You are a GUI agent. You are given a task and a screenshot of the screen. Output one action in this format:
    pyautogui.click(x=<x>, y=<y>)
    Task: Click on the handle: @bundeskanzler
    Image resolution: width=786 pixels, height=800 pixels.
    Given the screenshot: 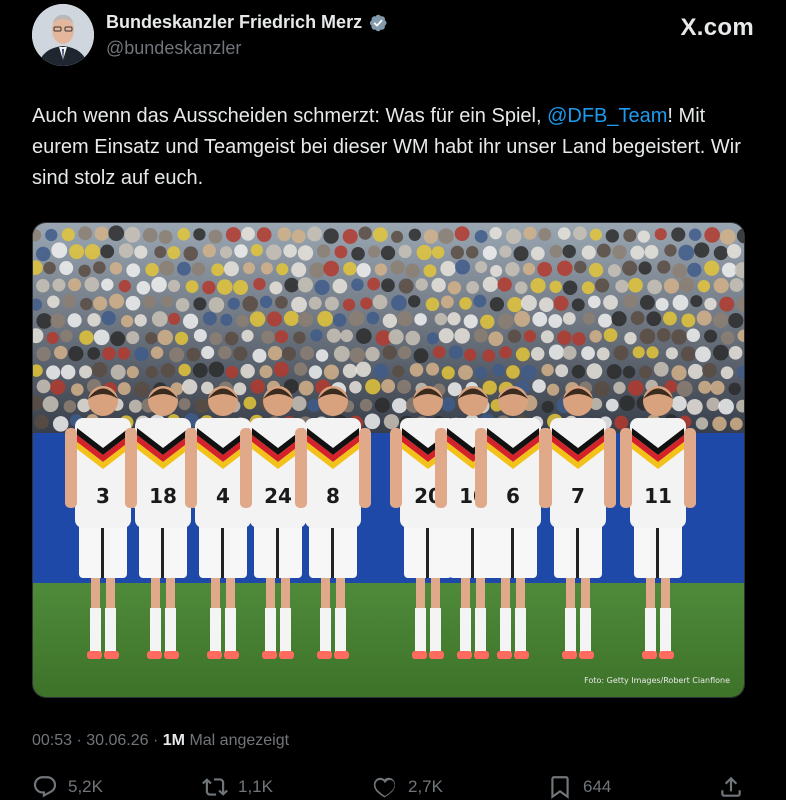 What is the action you would take?
    pyautogui.click(x=173, y=48)
    